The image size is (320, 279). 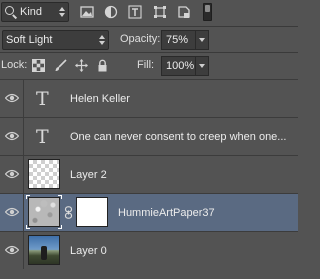 I want to click on layer-row-layer-2: Layer 2, so click(x=149, y=174).